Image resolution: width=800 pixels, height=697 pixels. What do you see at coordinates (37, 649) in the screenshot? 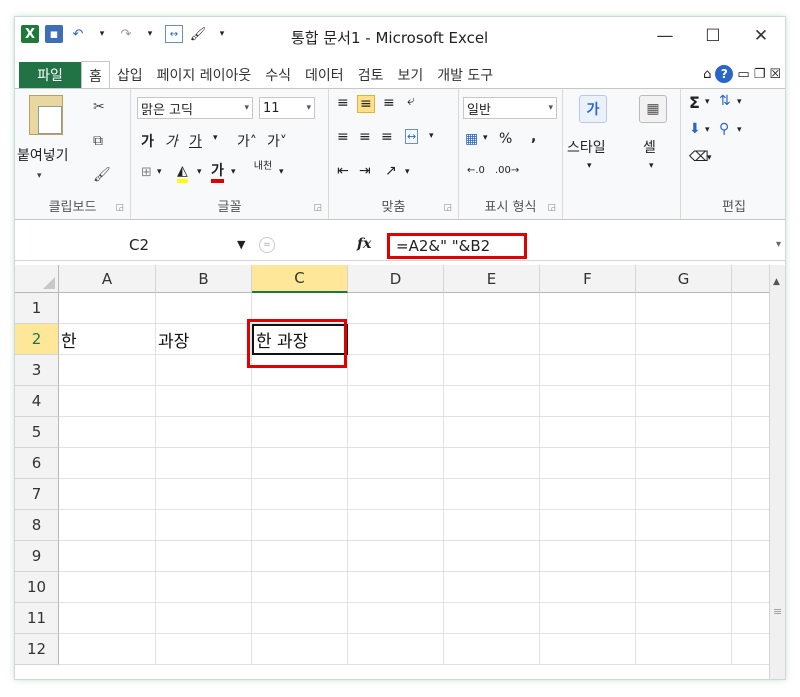
I see `row-header-12: 12` at bounding box center [37, 649].